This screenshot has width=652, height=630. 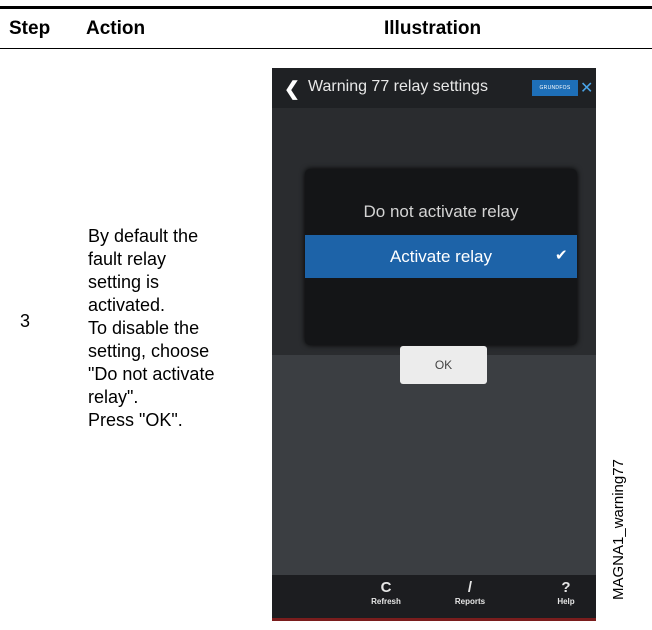 I want to click on chevron-left-icon: ❮, so click(x=292, y=89).